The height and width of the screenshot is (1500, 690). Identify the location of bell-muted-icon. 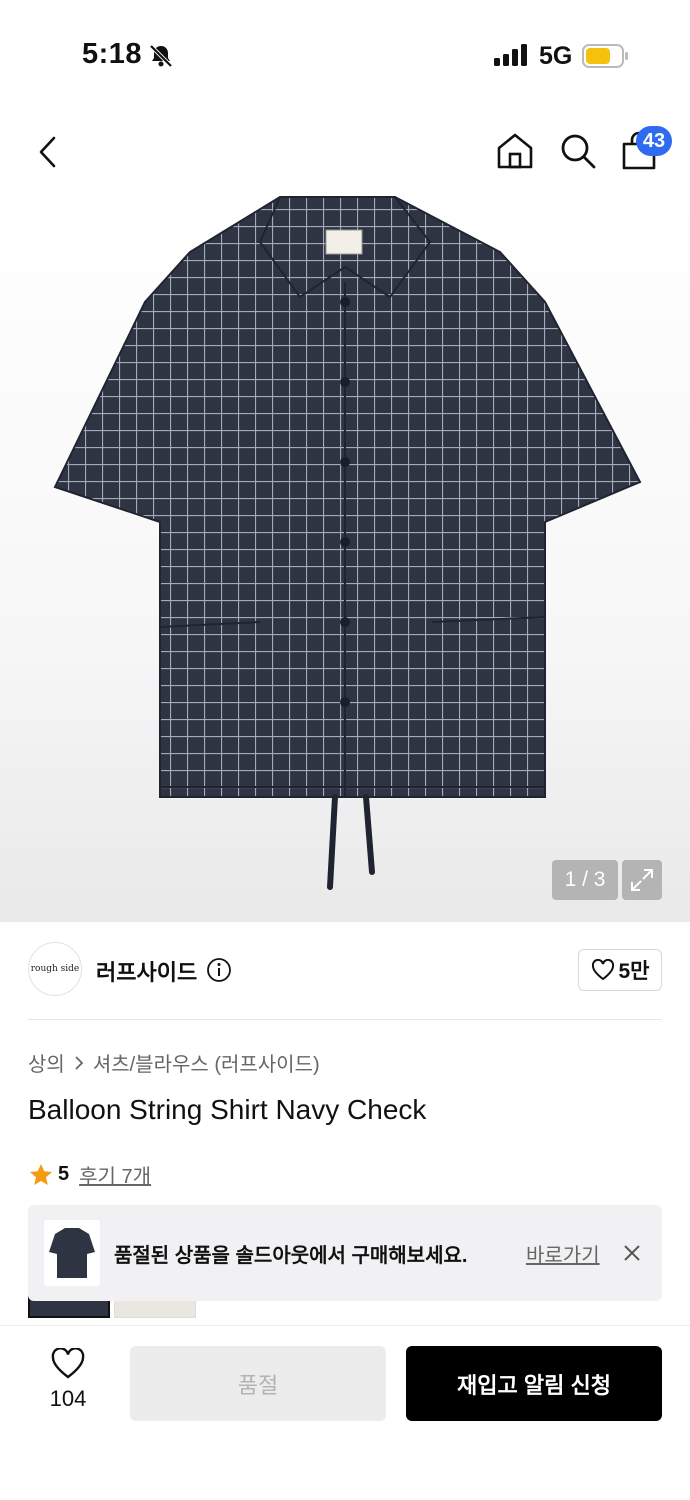
(161, 56).